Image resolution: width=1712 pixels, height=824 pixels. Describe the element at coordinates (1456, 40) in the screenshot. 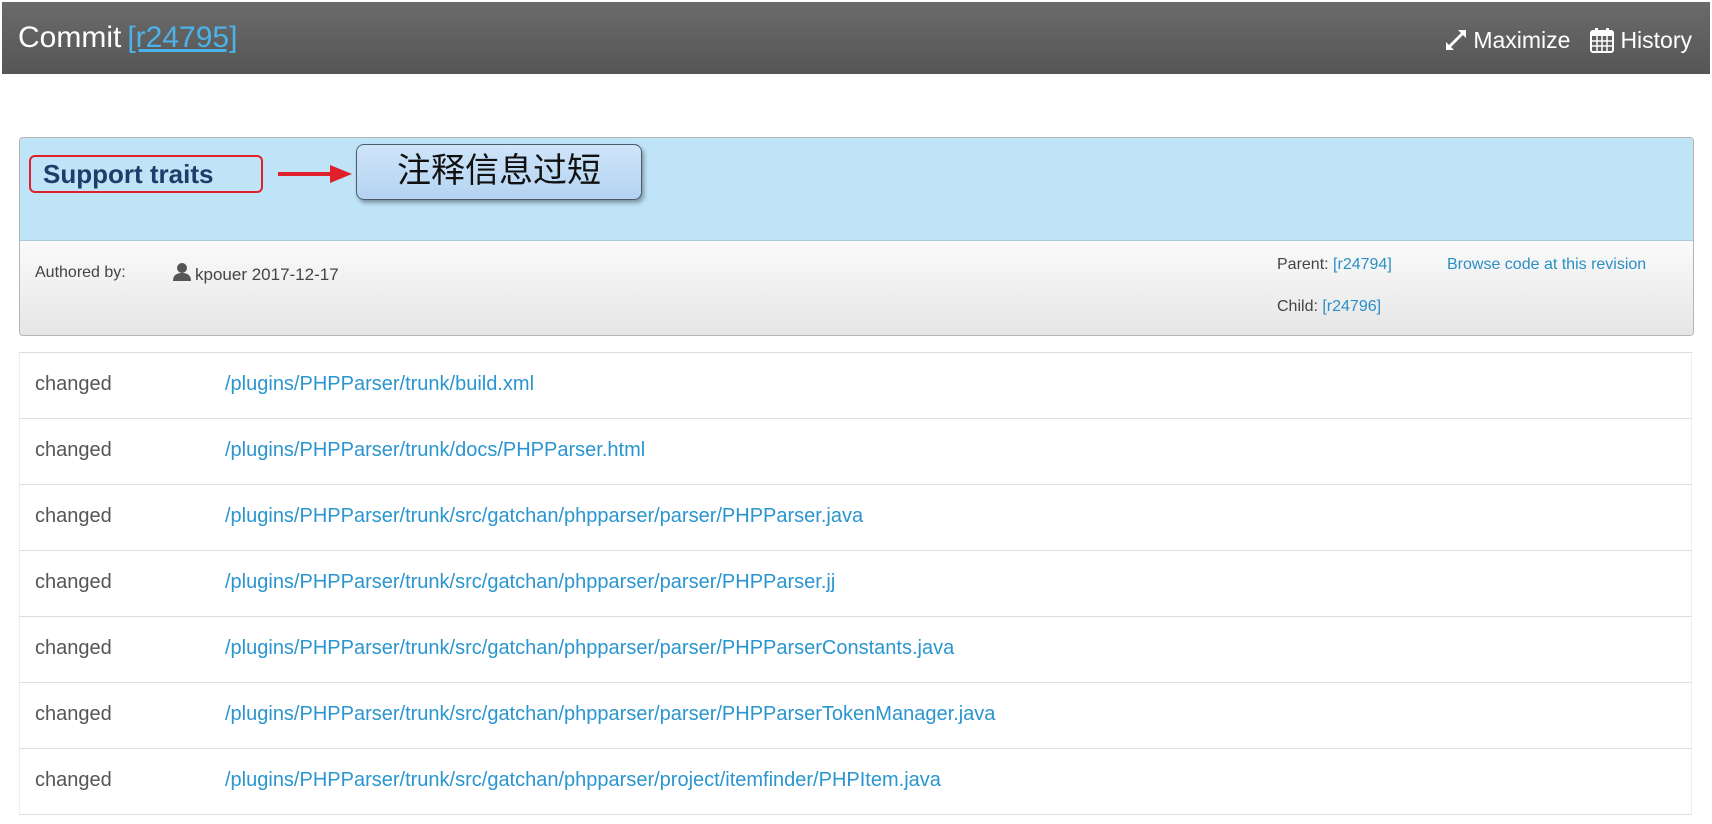

I see `expand-arrows-icon` at that location.